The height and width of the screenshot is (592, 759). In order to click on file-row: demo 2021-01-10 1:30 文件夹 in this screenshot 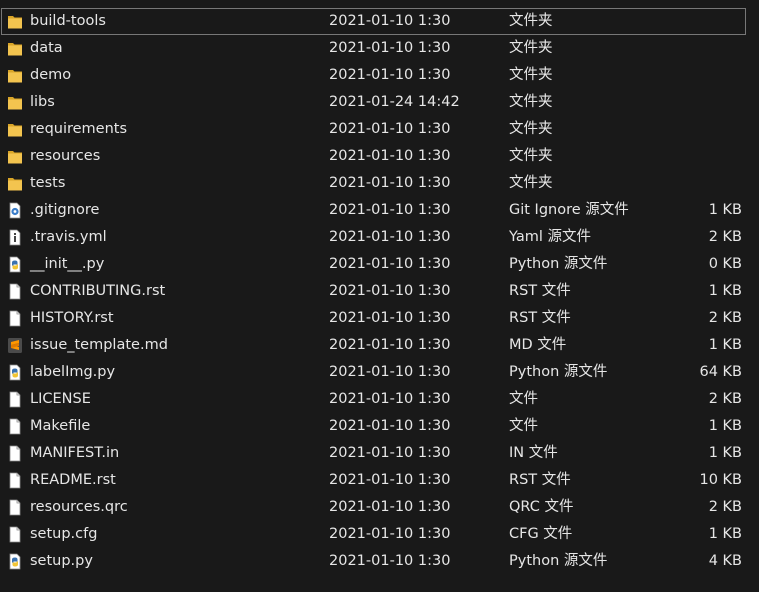, I will do `click(379, 75)`.